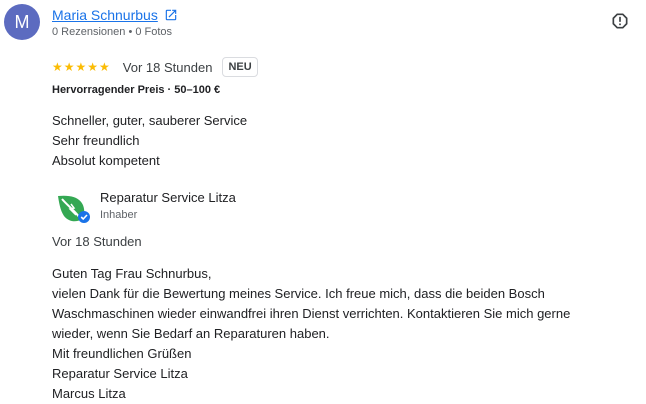  What do you see at coordinates (106, 160) in the screenshot?
I see `review-line: Absolut kompetent` at bounding box center [106, 160].